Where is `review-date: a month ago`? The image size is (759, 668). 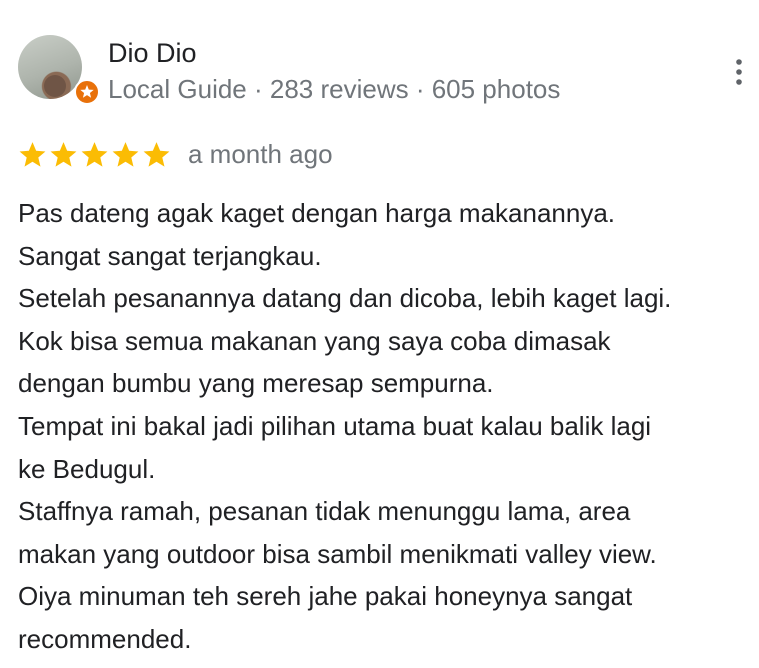
review-date: a month ago is located at coordinates (260, 154).